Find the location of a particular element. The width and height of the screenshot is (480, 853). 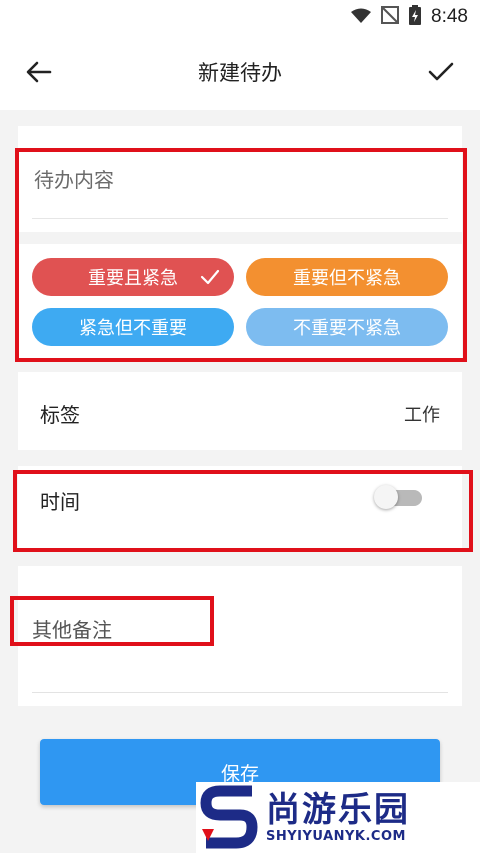

arrow-left-icon is located at coordinates (39, 72).